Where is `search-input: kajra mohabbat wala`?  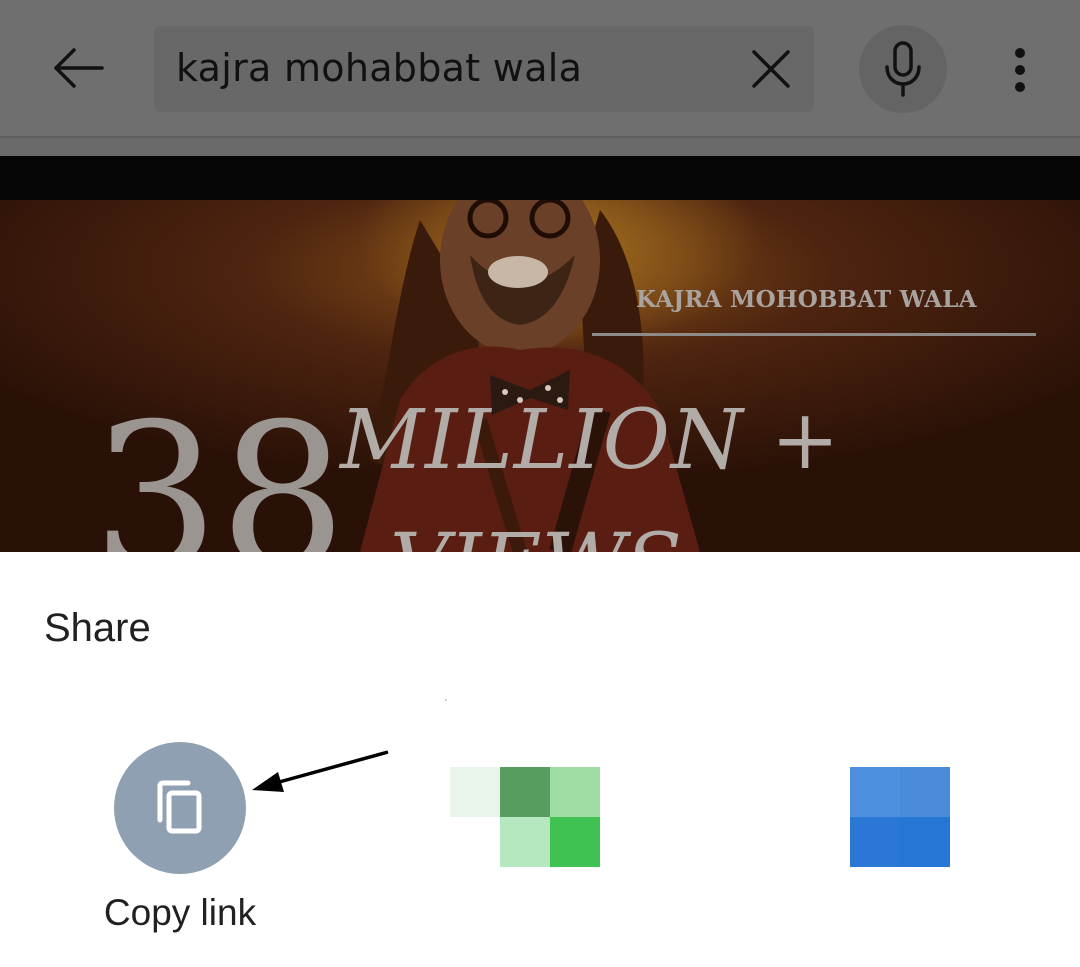
search-input: kajra mohabbat wala is located at coordinates (484, 69).